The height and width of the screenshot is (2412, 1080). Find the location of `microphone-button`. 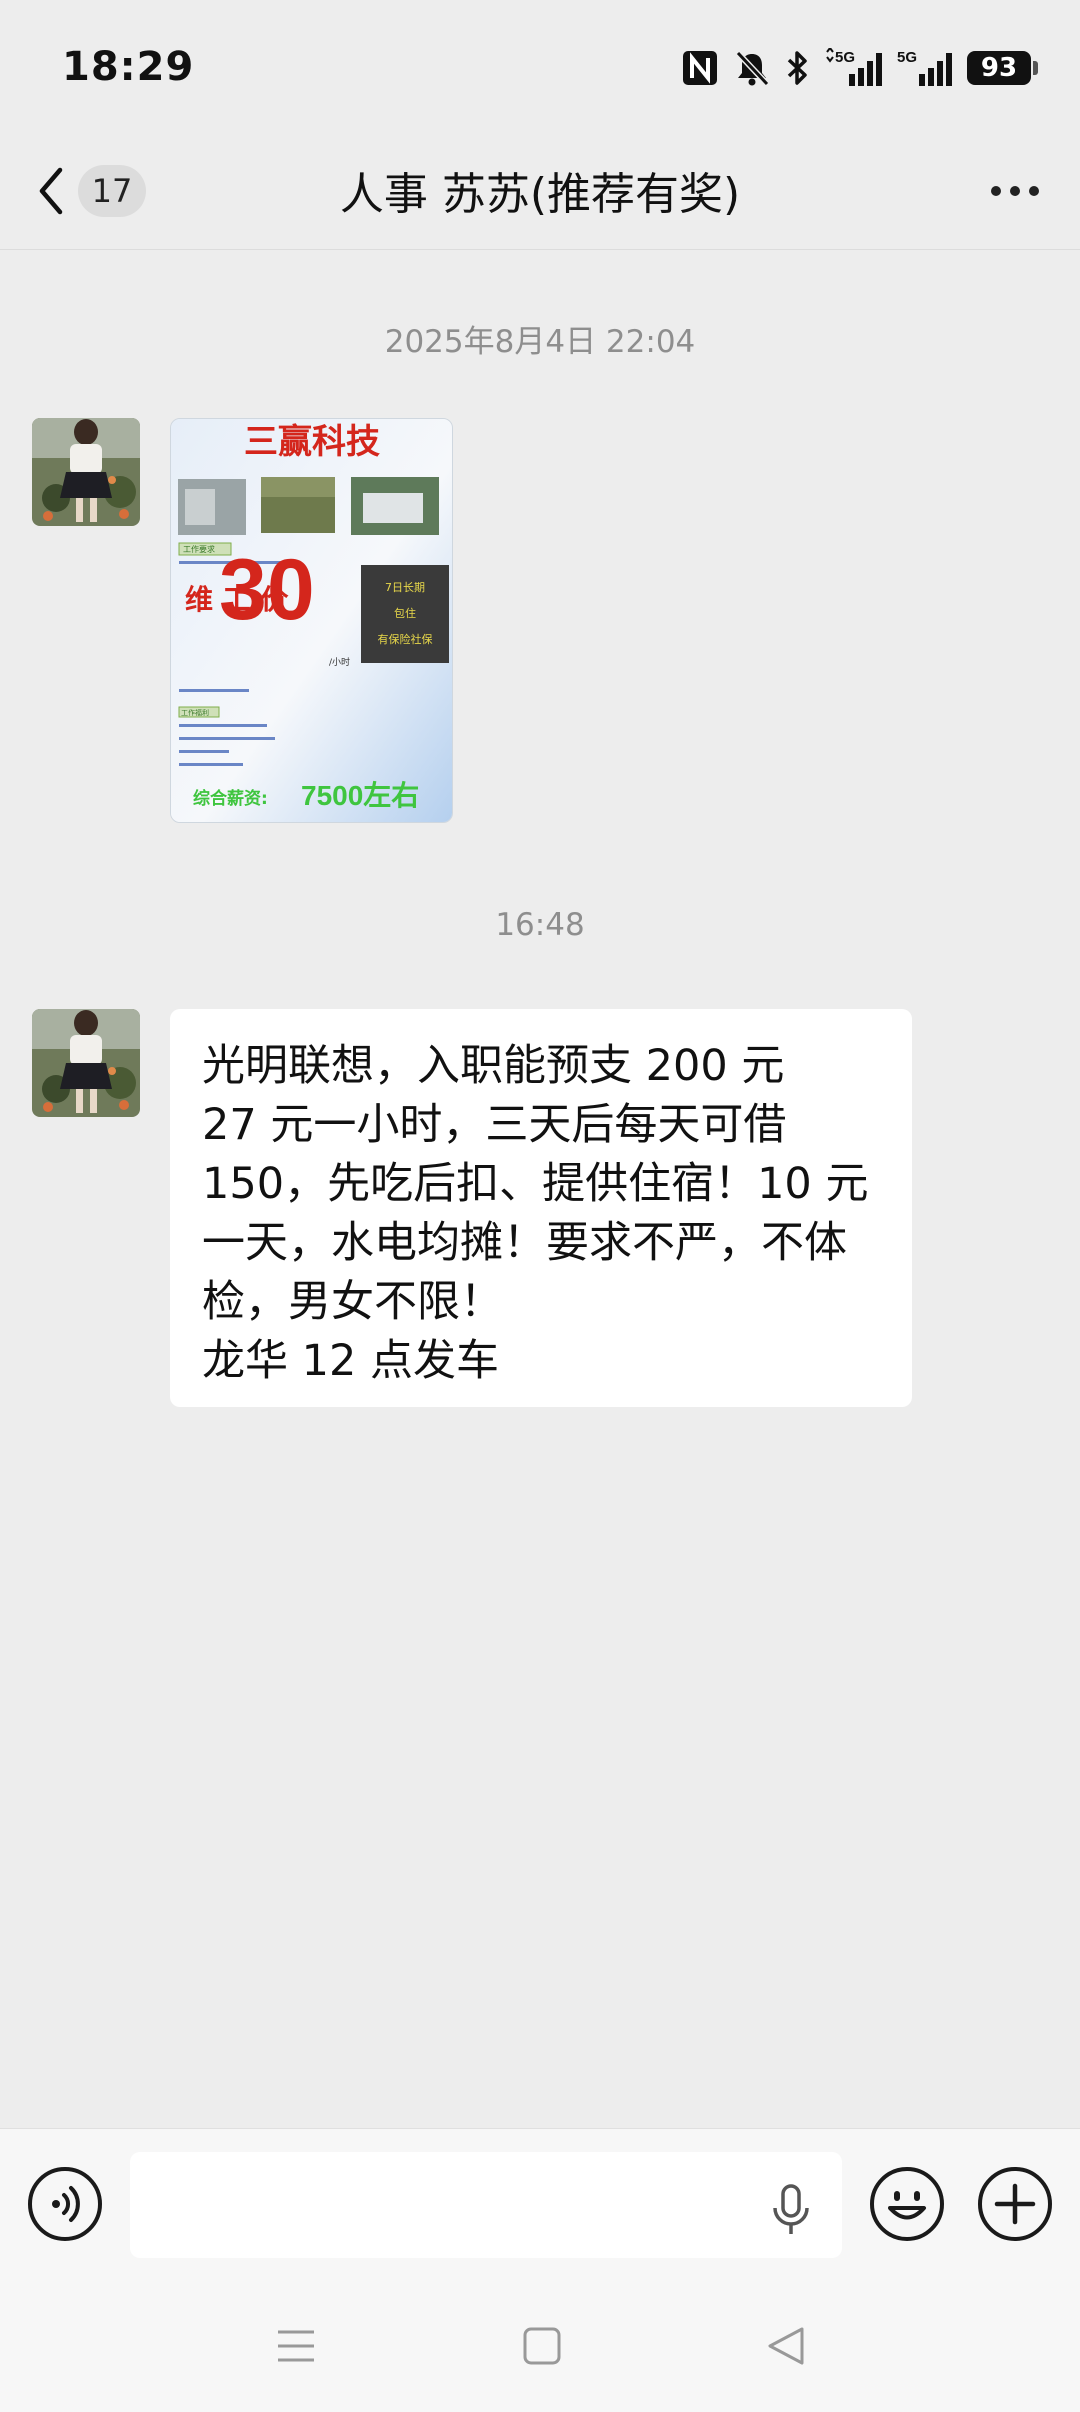

microphone-button is located at coordinates (791, 2212).